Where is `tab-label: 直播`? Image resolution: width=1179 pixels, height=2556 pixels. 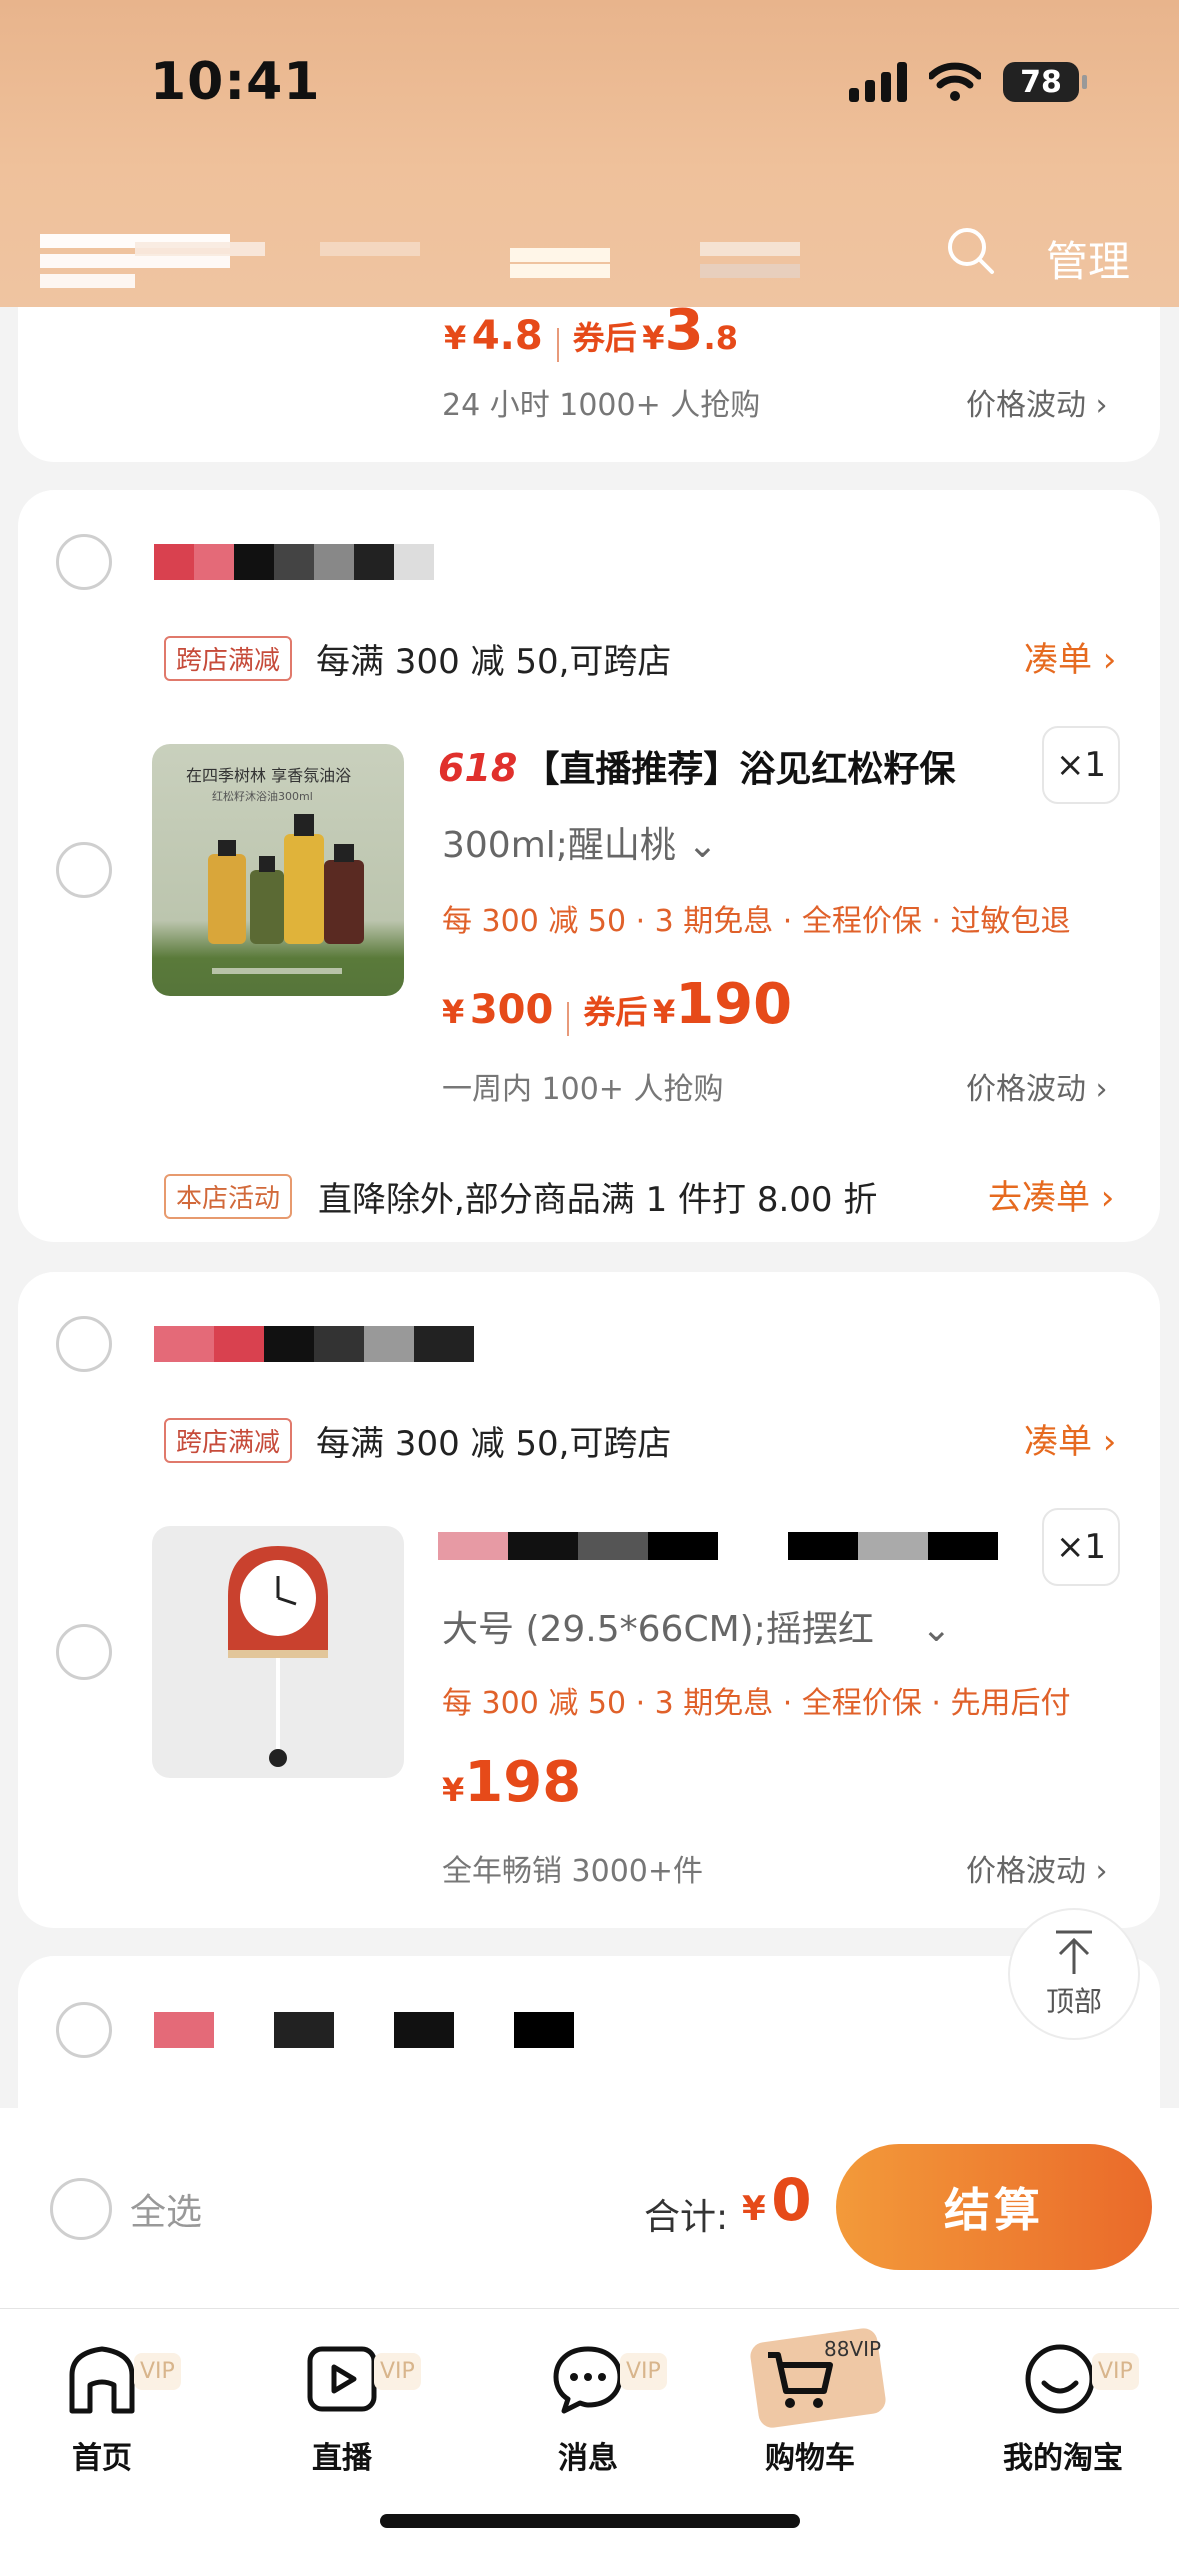 tab-label: 直播 is located at coordinates (342, 2458).